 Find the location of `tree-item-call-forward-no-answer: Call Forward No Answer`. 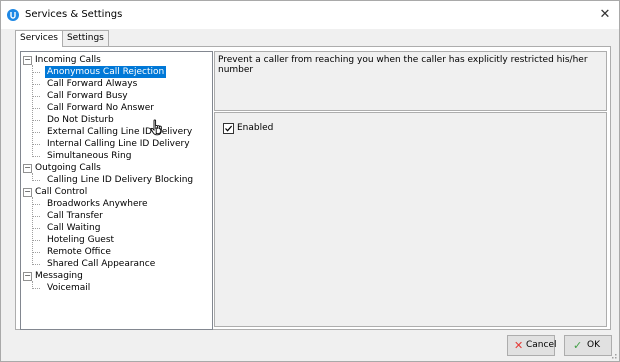

tree-item-call-forward-no-answer: Call Forward No Answer is located at coordinates (115, 108).